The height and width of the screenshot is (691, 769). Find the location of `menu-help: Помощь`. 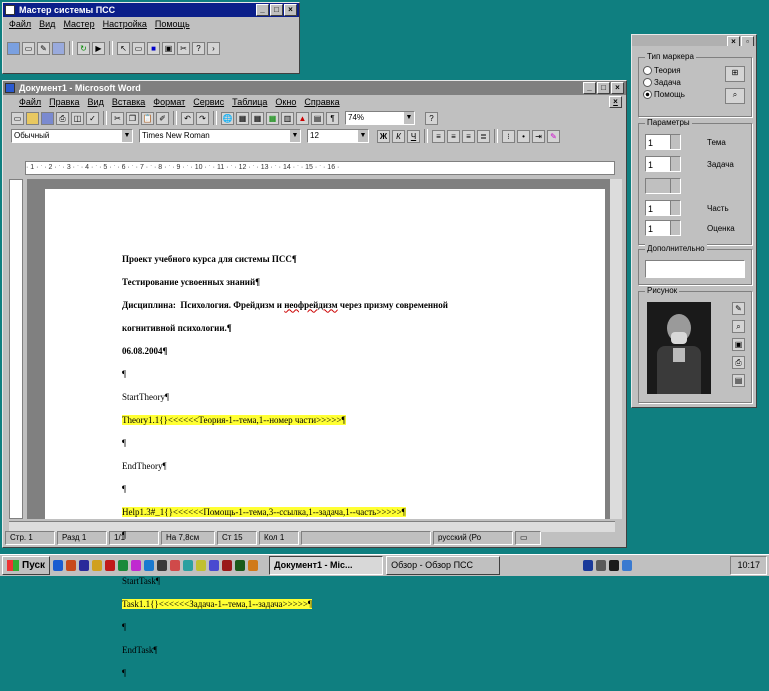

menu-help: Помощь is located at coordinates (172, 24).